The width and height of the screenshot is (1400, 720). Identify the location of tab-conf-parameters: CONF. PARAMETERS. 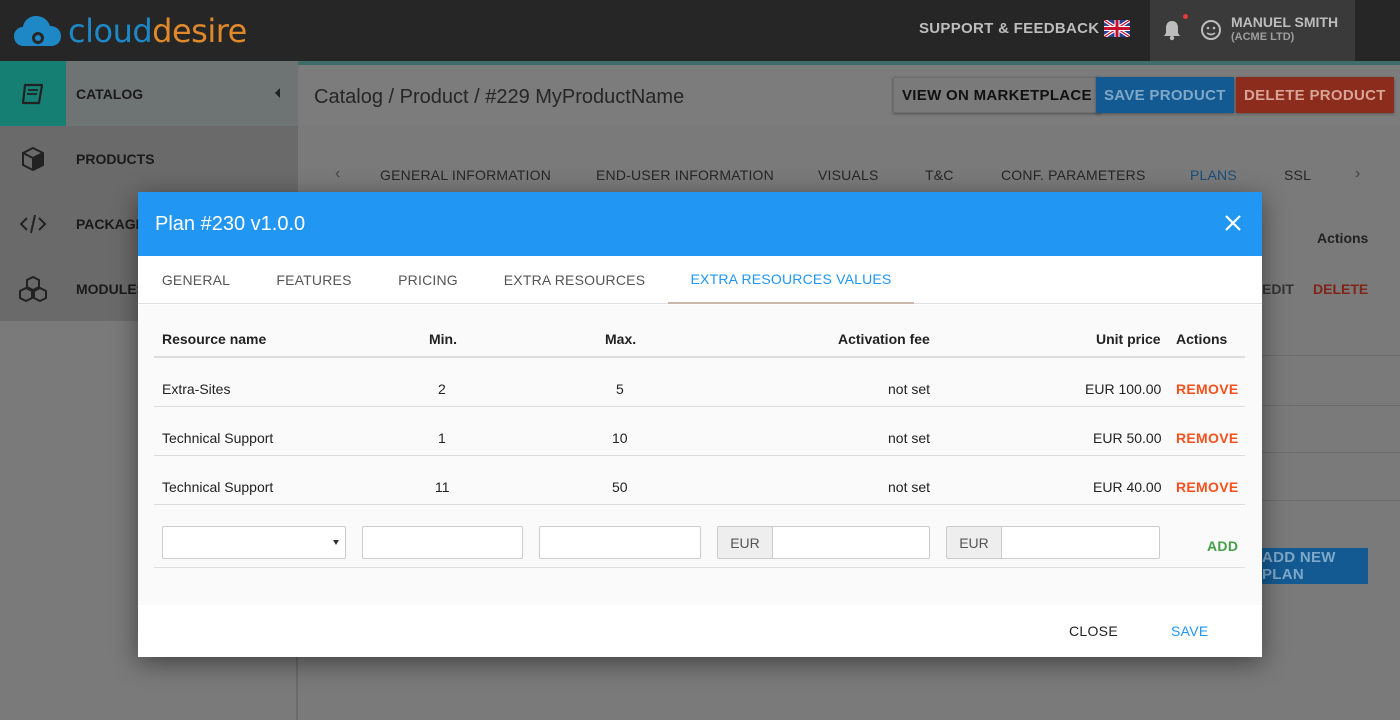
(1073, 175).